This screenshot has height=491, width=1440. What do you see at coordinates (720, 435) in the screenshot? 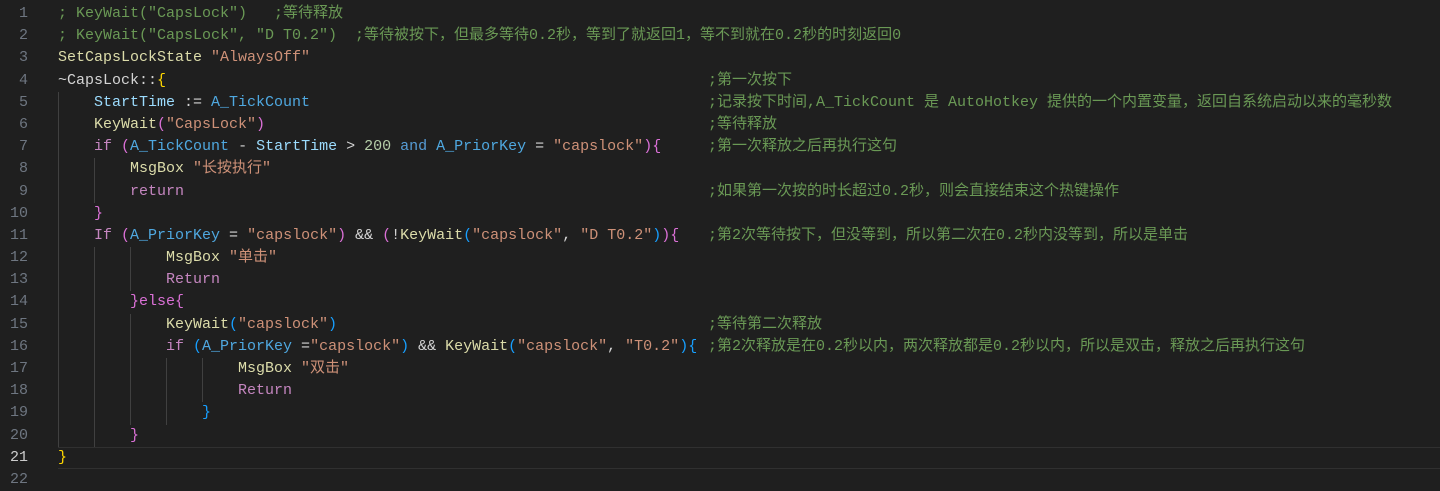
I see `code-line: 20}` at bounding box center [720, 435].